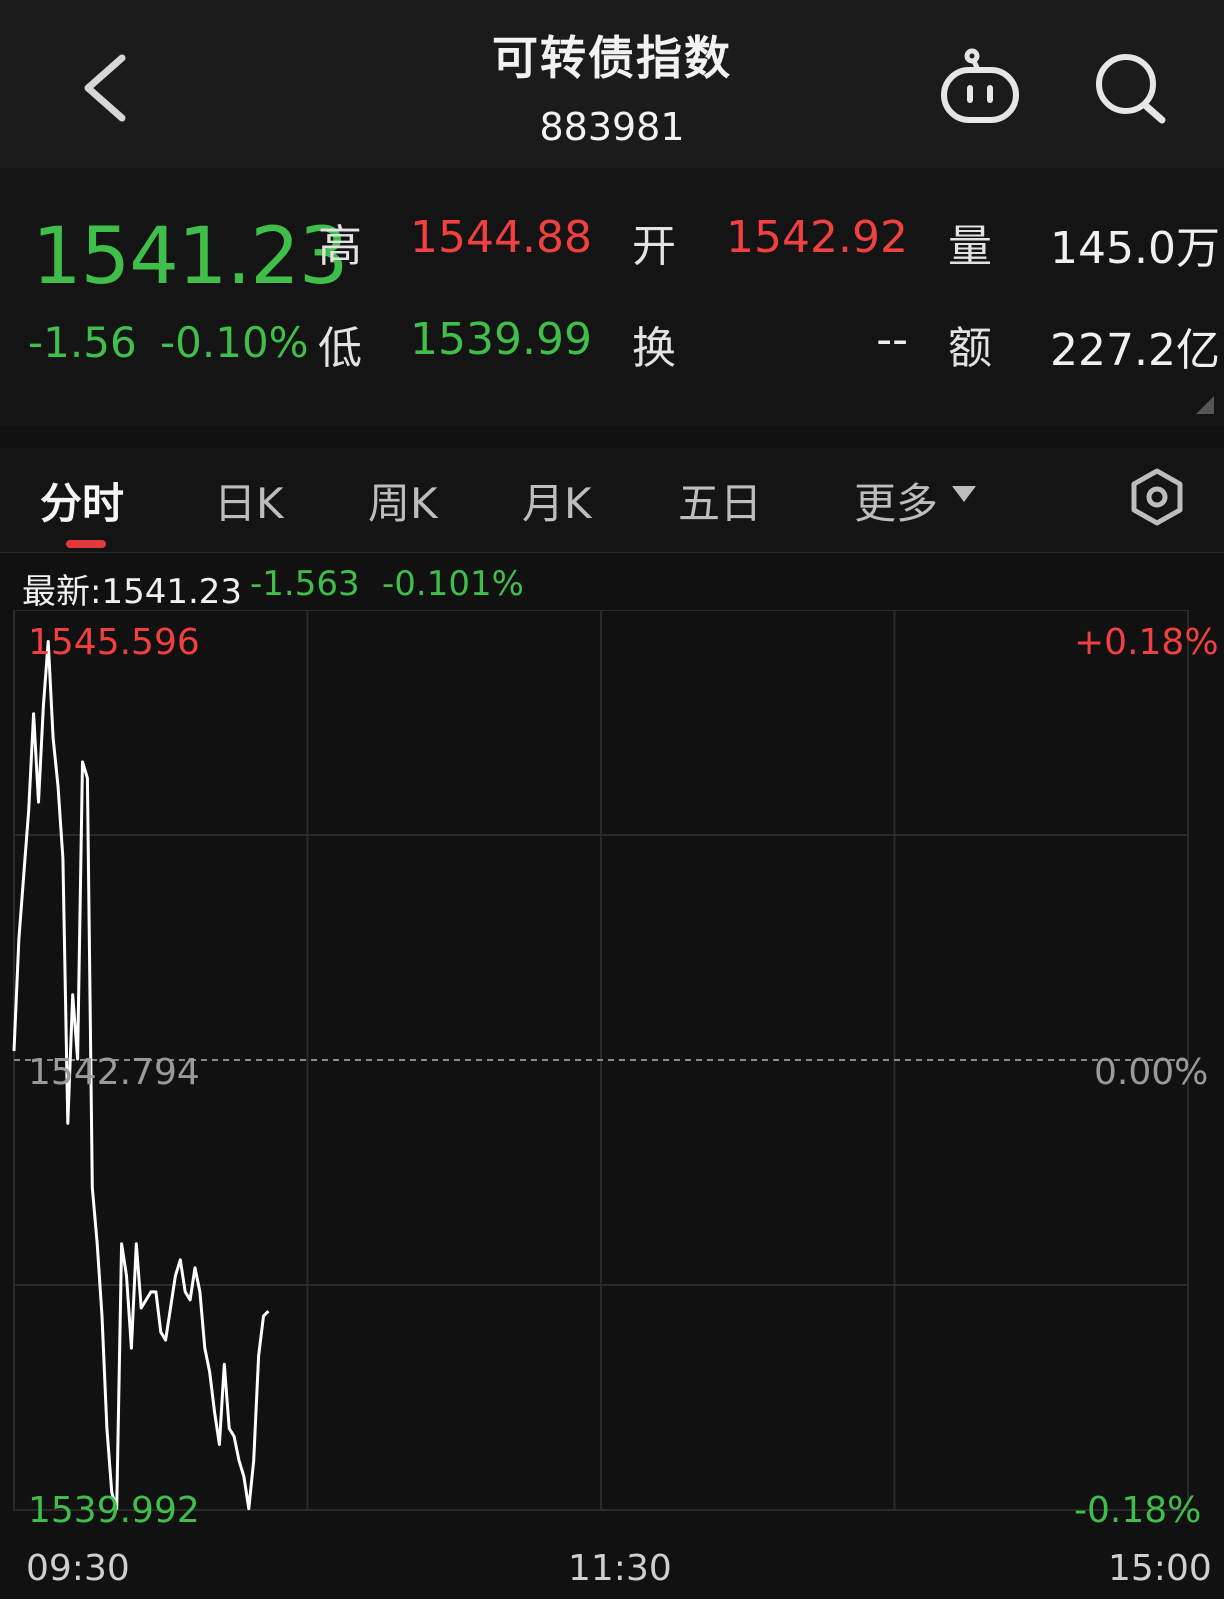 The width and height of the screenshot is (1224, 1599). What do you see at coordinates (557, 500) in the screenshot?
I see `tab-monthly-k: 月K` at bounding box center [557, 500].